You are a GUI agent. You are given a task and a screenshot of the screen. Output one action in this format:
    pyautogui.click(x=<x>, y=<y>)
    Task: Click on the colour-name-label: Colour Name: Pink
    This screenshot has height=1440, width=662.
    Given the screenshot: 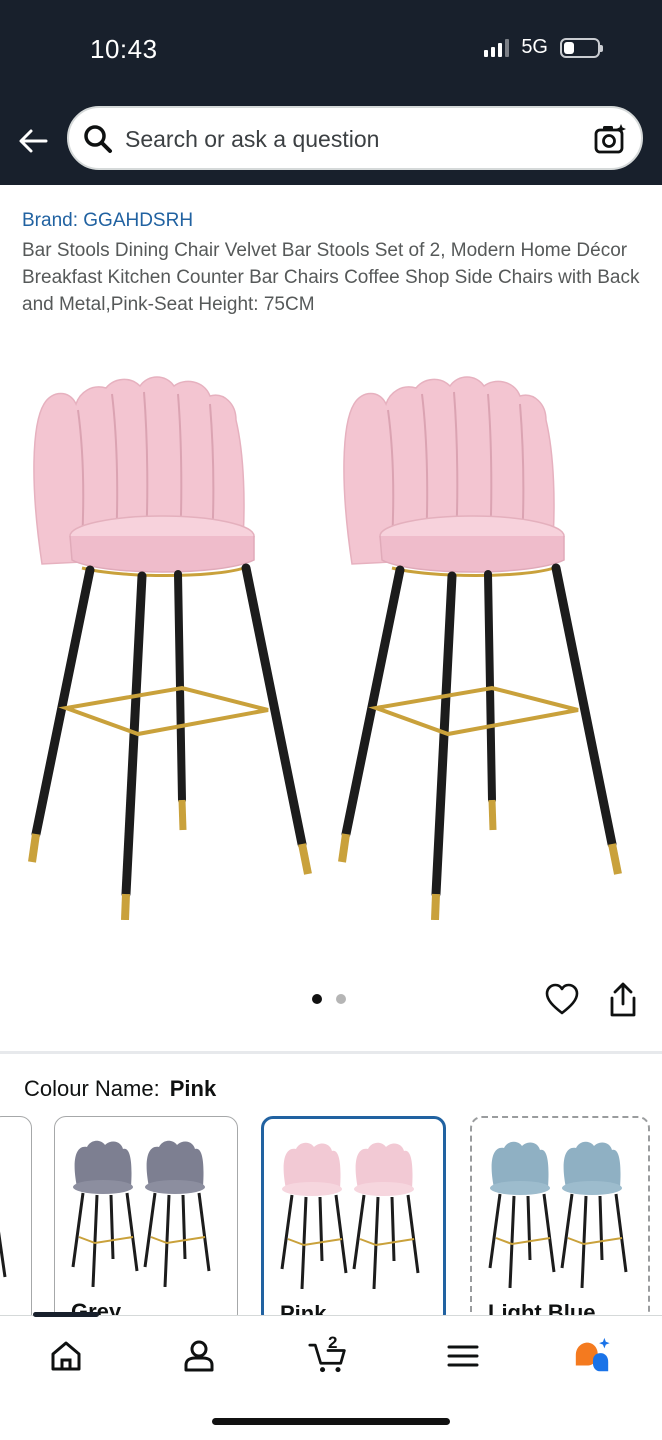 What is the action you would take?
    pyautogui.click(x=120, y=1089)
    